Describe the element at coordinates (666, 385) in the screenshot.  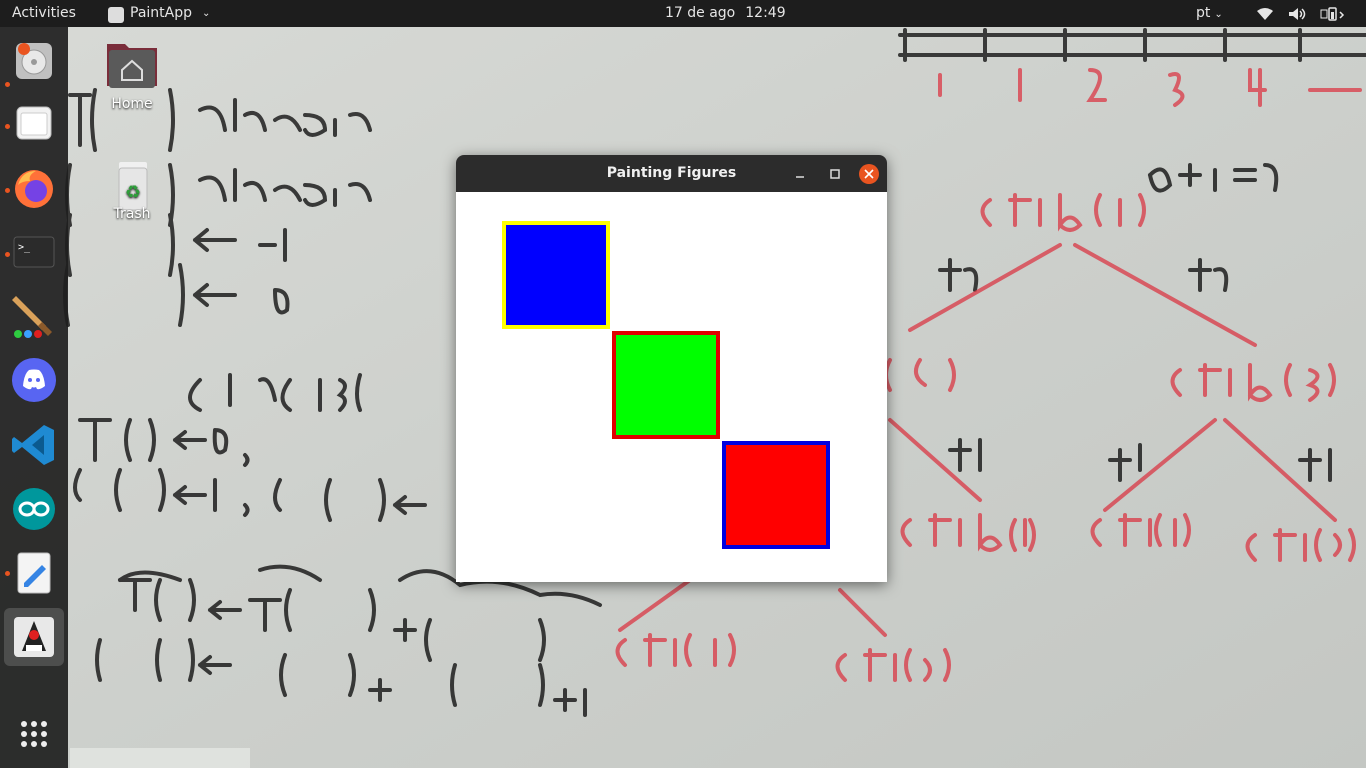
I see `green-square` at that location.